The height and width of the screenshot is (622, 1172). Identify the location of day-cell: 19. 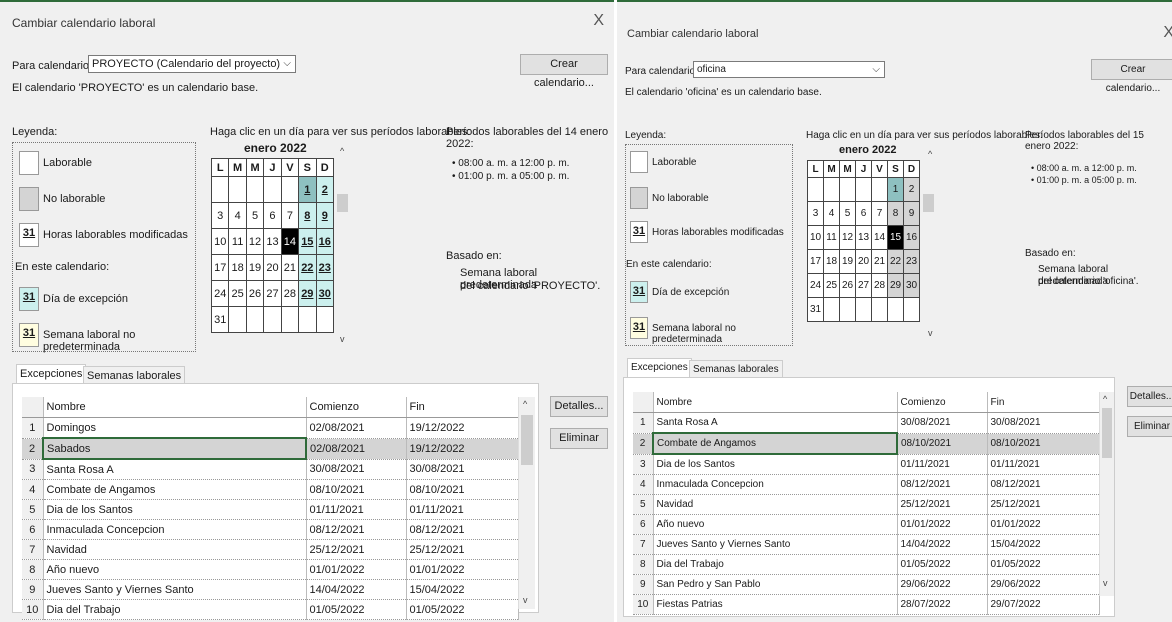
(255, 267).